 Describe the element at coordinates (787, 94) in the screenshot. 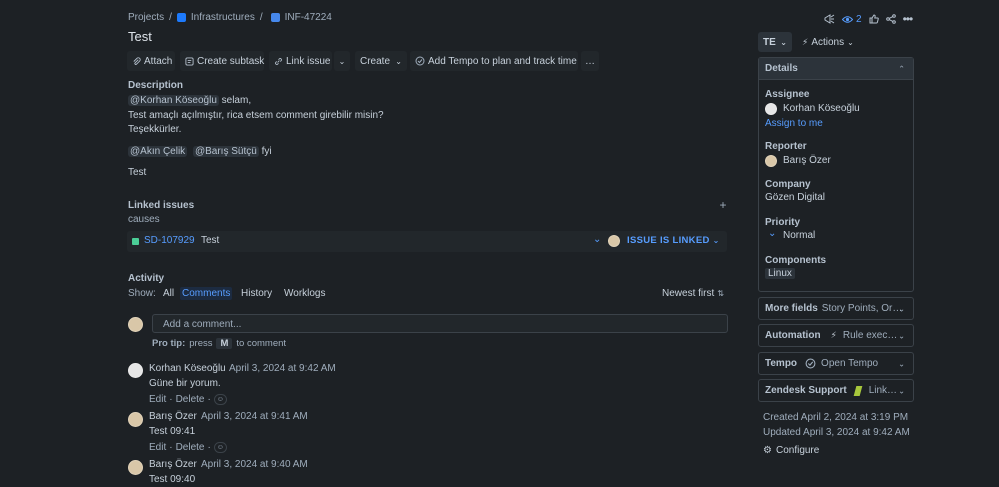

I see `assignee-label: Assignee` at that location.